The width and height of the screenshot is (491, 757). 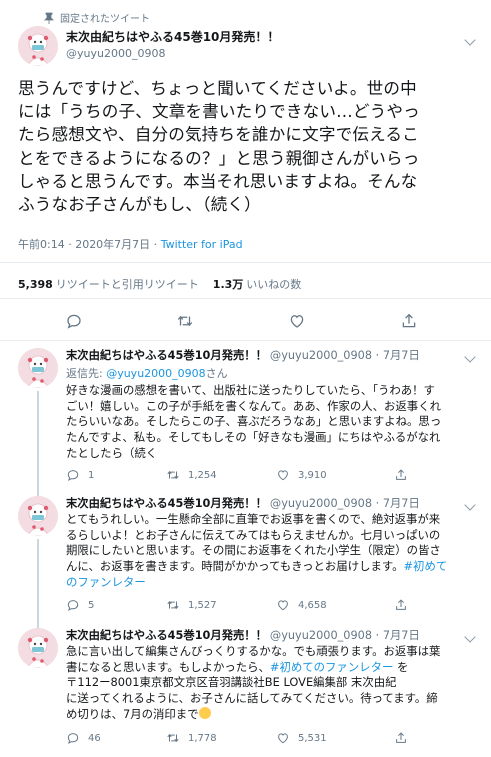 I want to click on like-button: 4,658, so click(x=301, y=605).